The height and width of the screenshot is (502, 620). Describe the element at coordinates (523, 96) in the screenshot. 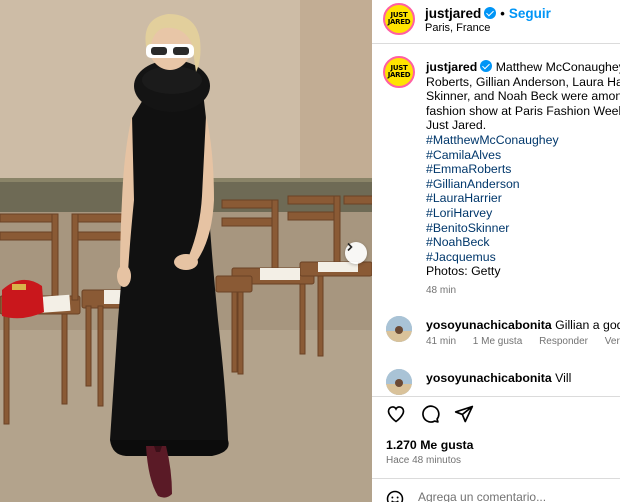

I see `caption-line: Skinner, and Noah Beck were among th` at that location.